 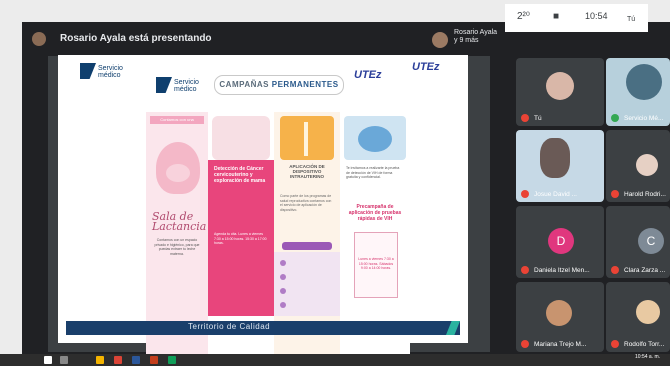 I want to click on participant-tile: Tú, so click(x=560, y=92).